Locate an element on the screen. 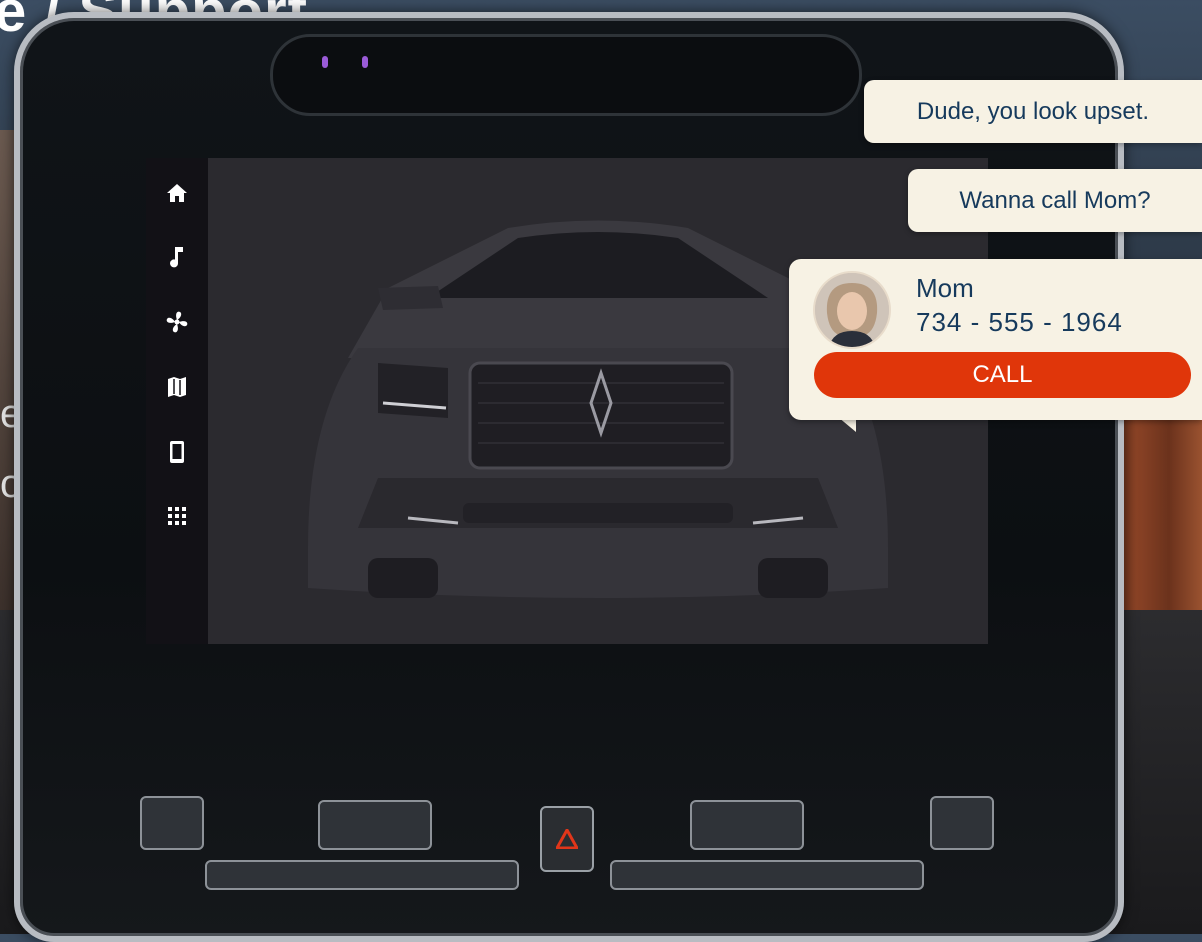 The width and height of the screenshot is (1202, 942). contact-phone-number: 734 - 555 - 1964 is located at coordinates (1019, 322).